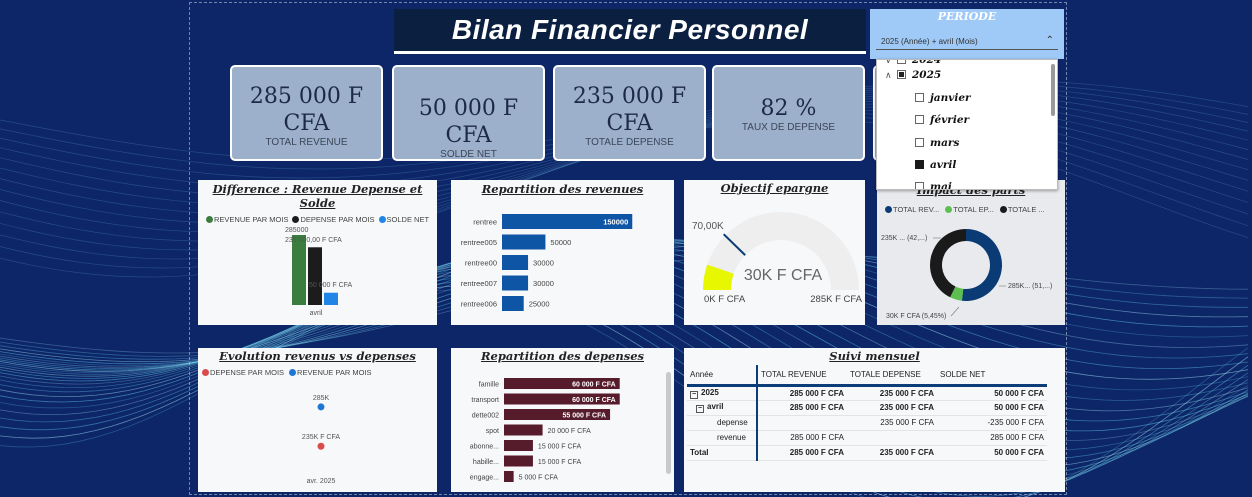  What do you see at coordinates (788, 108) in the screenshot?
I see `kpi-taux-depense-value: 82 %` at bounding box center [788, 108].